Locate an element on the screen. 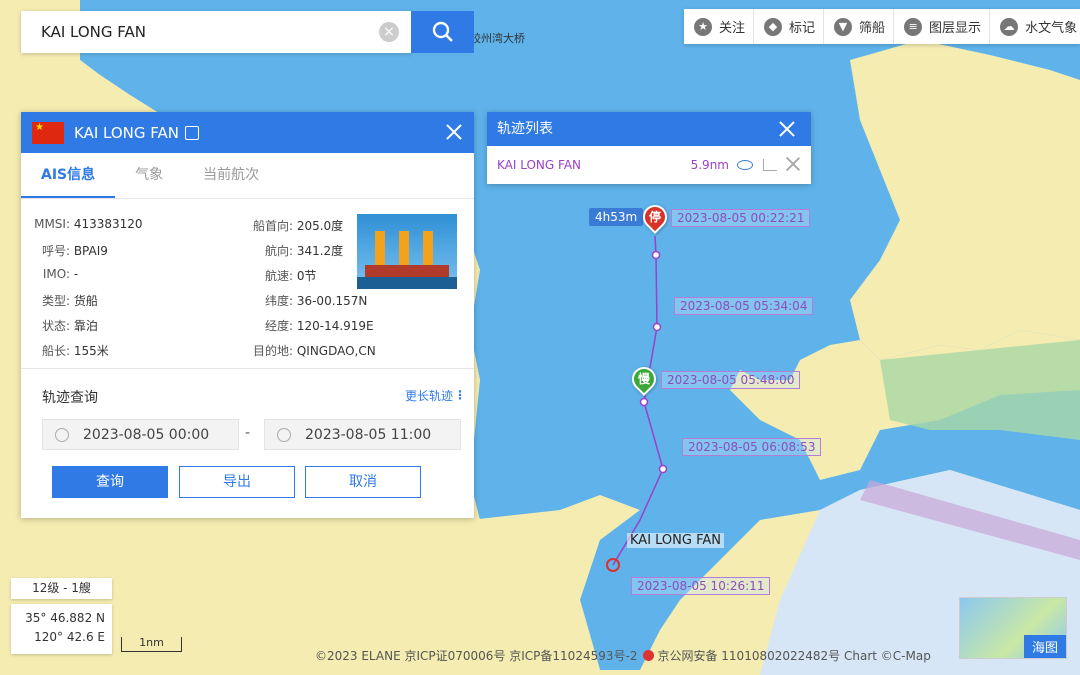 The width and height of the screenshot is (1080, 675). tab-voyage: 当前航次 is located at coordinates (231, 175).